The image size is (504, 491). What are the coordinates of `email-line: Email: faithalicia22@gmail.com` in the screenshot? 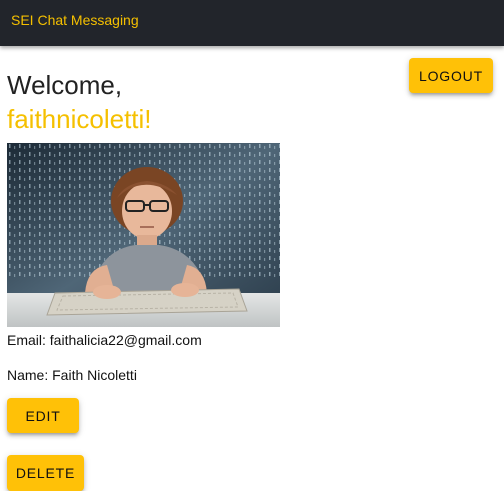 It's located at (104, 340).